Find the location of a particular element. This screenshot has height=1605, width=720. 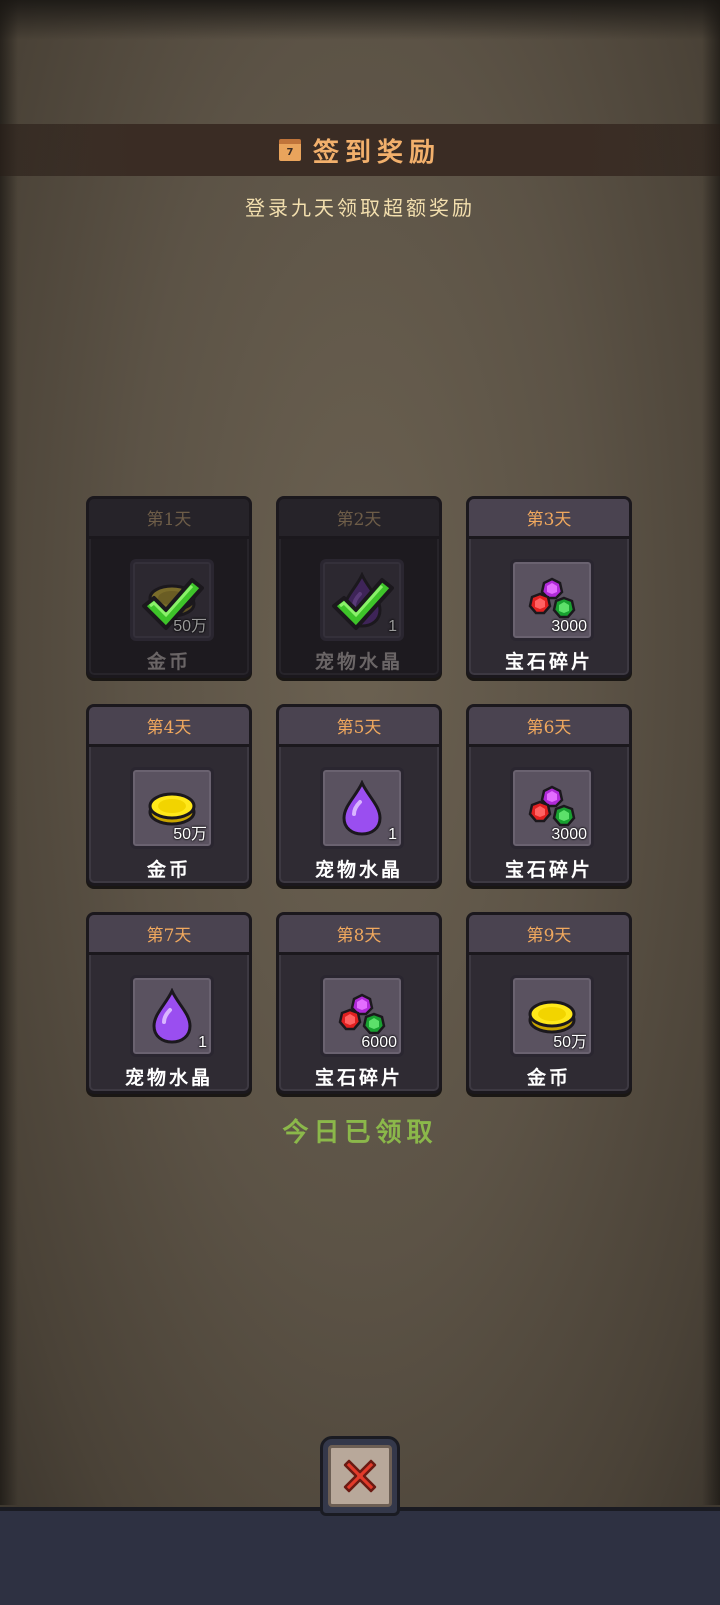

reward-card-day-3: 第3天 3000 宝石碎片 is located at coordinates (549, 587).